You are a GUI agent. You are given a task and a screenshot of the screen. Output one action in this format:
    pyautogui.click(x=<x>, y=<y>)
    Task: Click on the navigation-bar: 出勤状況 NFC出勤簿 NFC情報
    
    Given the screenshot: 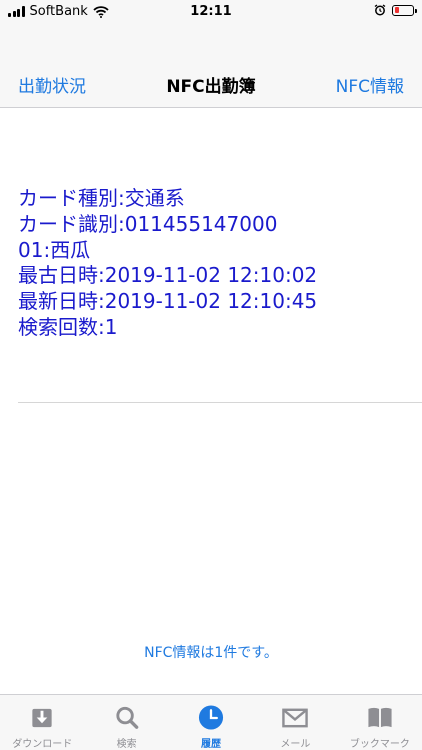 What is the action you would take?
    pyautogui.click(x=211, y=66)
    